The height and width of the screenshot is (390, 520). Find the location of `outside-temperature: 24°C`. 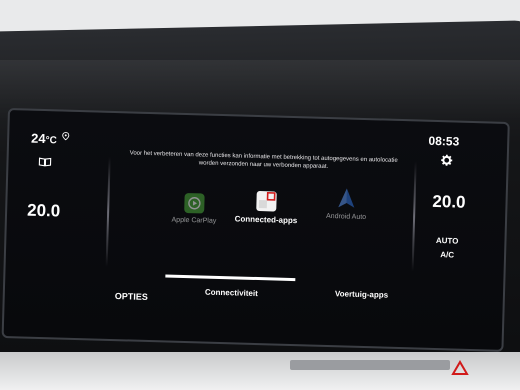

outside-temperature: 24°C is located at coordinates (44, 139).